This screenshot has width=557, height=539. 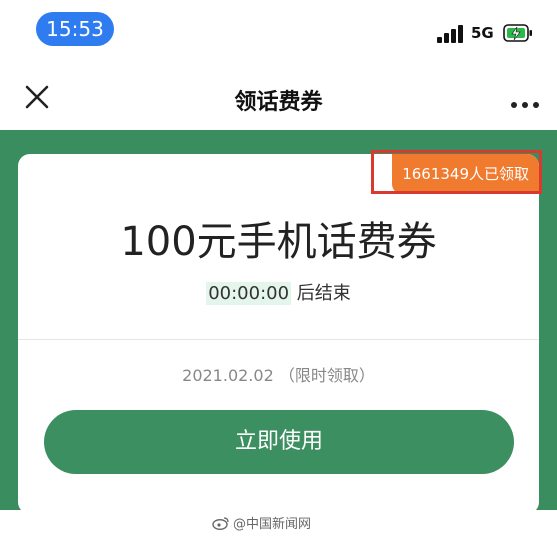 What do you see at coordinates (221, 523) in the screenshot?
I see `weibo-icon` at bounding box center [221, 523].